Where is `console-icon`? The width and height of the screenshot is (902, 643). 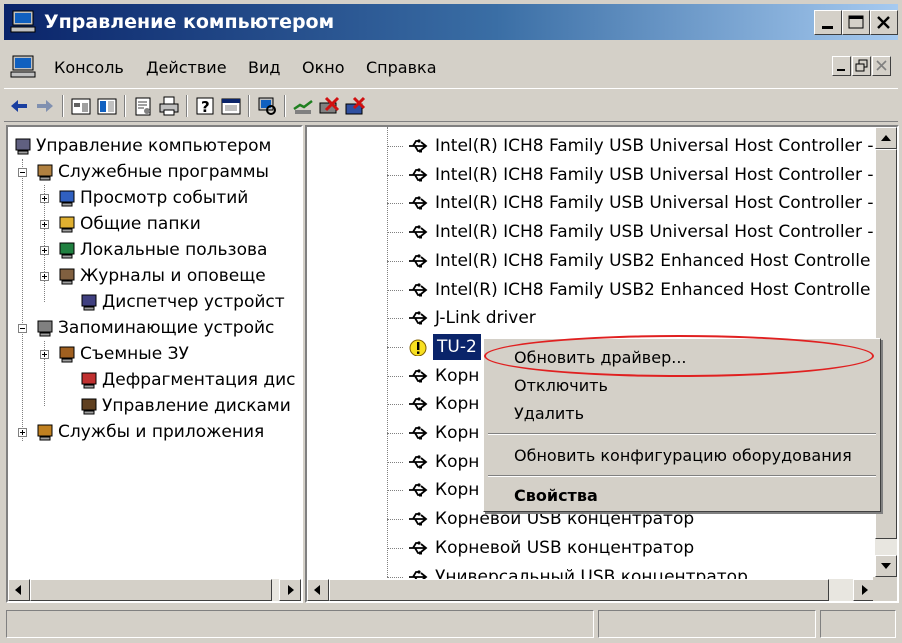 console-icon is located at coordinates (231, 106).